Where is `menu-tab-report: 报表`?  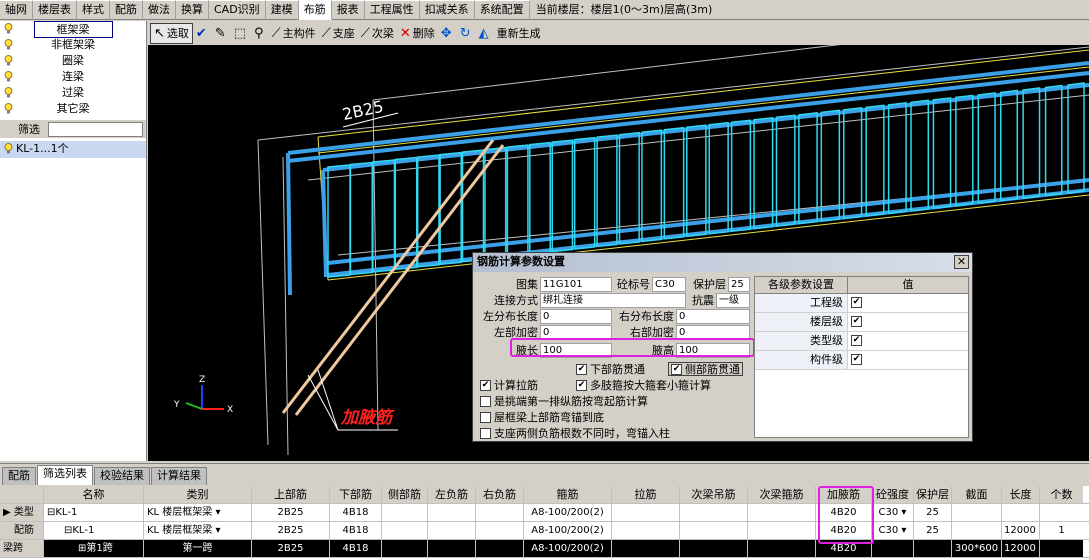 menu-tab-report: 报表 is located at coordinates (348, 10).